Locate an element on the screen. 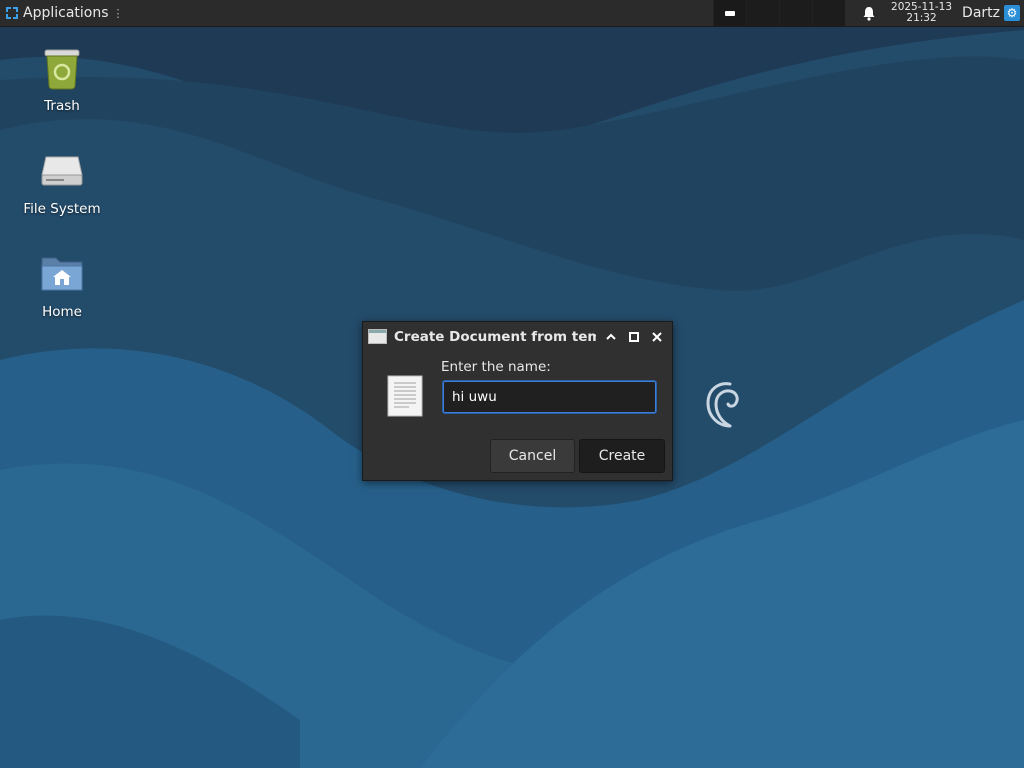 The width and height of the screenshot is (1024, 768). desktop-icon-label: Home is located at coordinates (62, 312).